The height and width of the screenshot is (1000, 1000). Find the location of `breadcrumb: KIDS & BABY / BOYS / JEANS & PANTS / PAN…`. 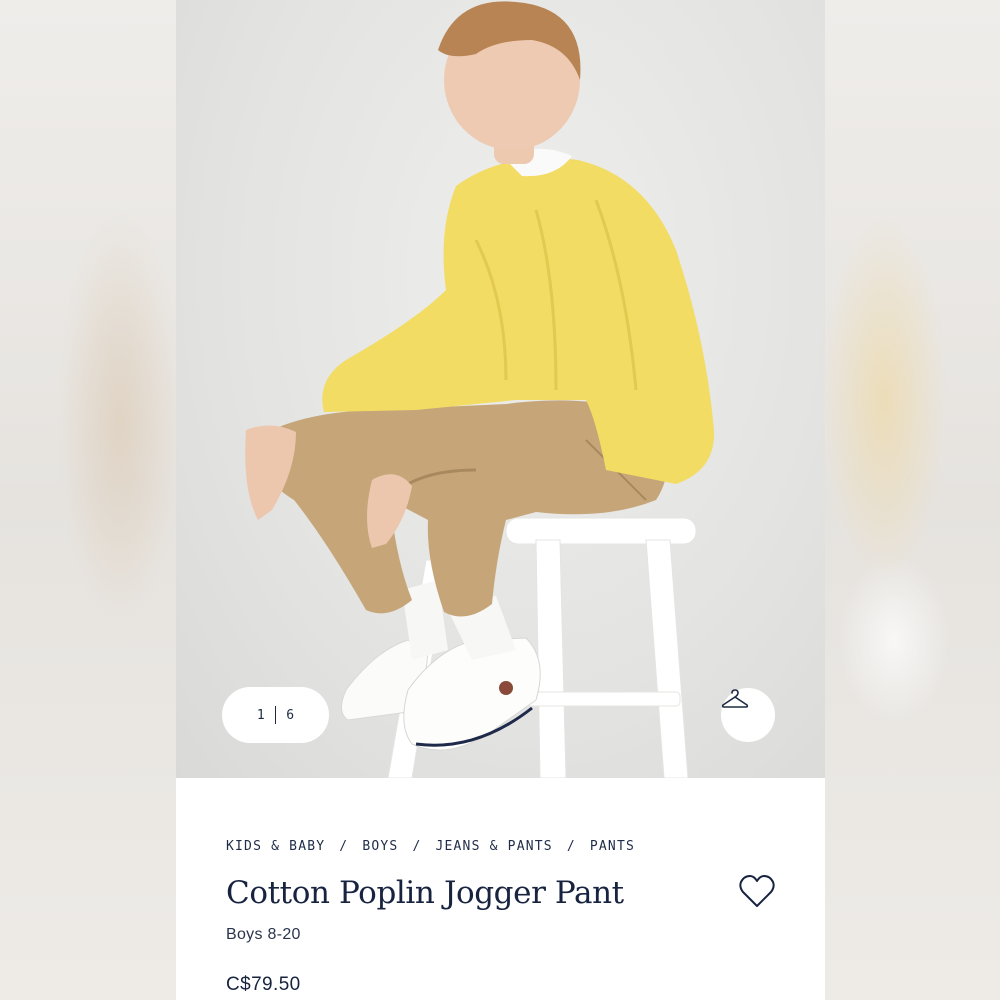

breadcrumb: KIDS & BABY / BOYS / JEANS & PANTS / PAN… is located at coordinates (430, 846).